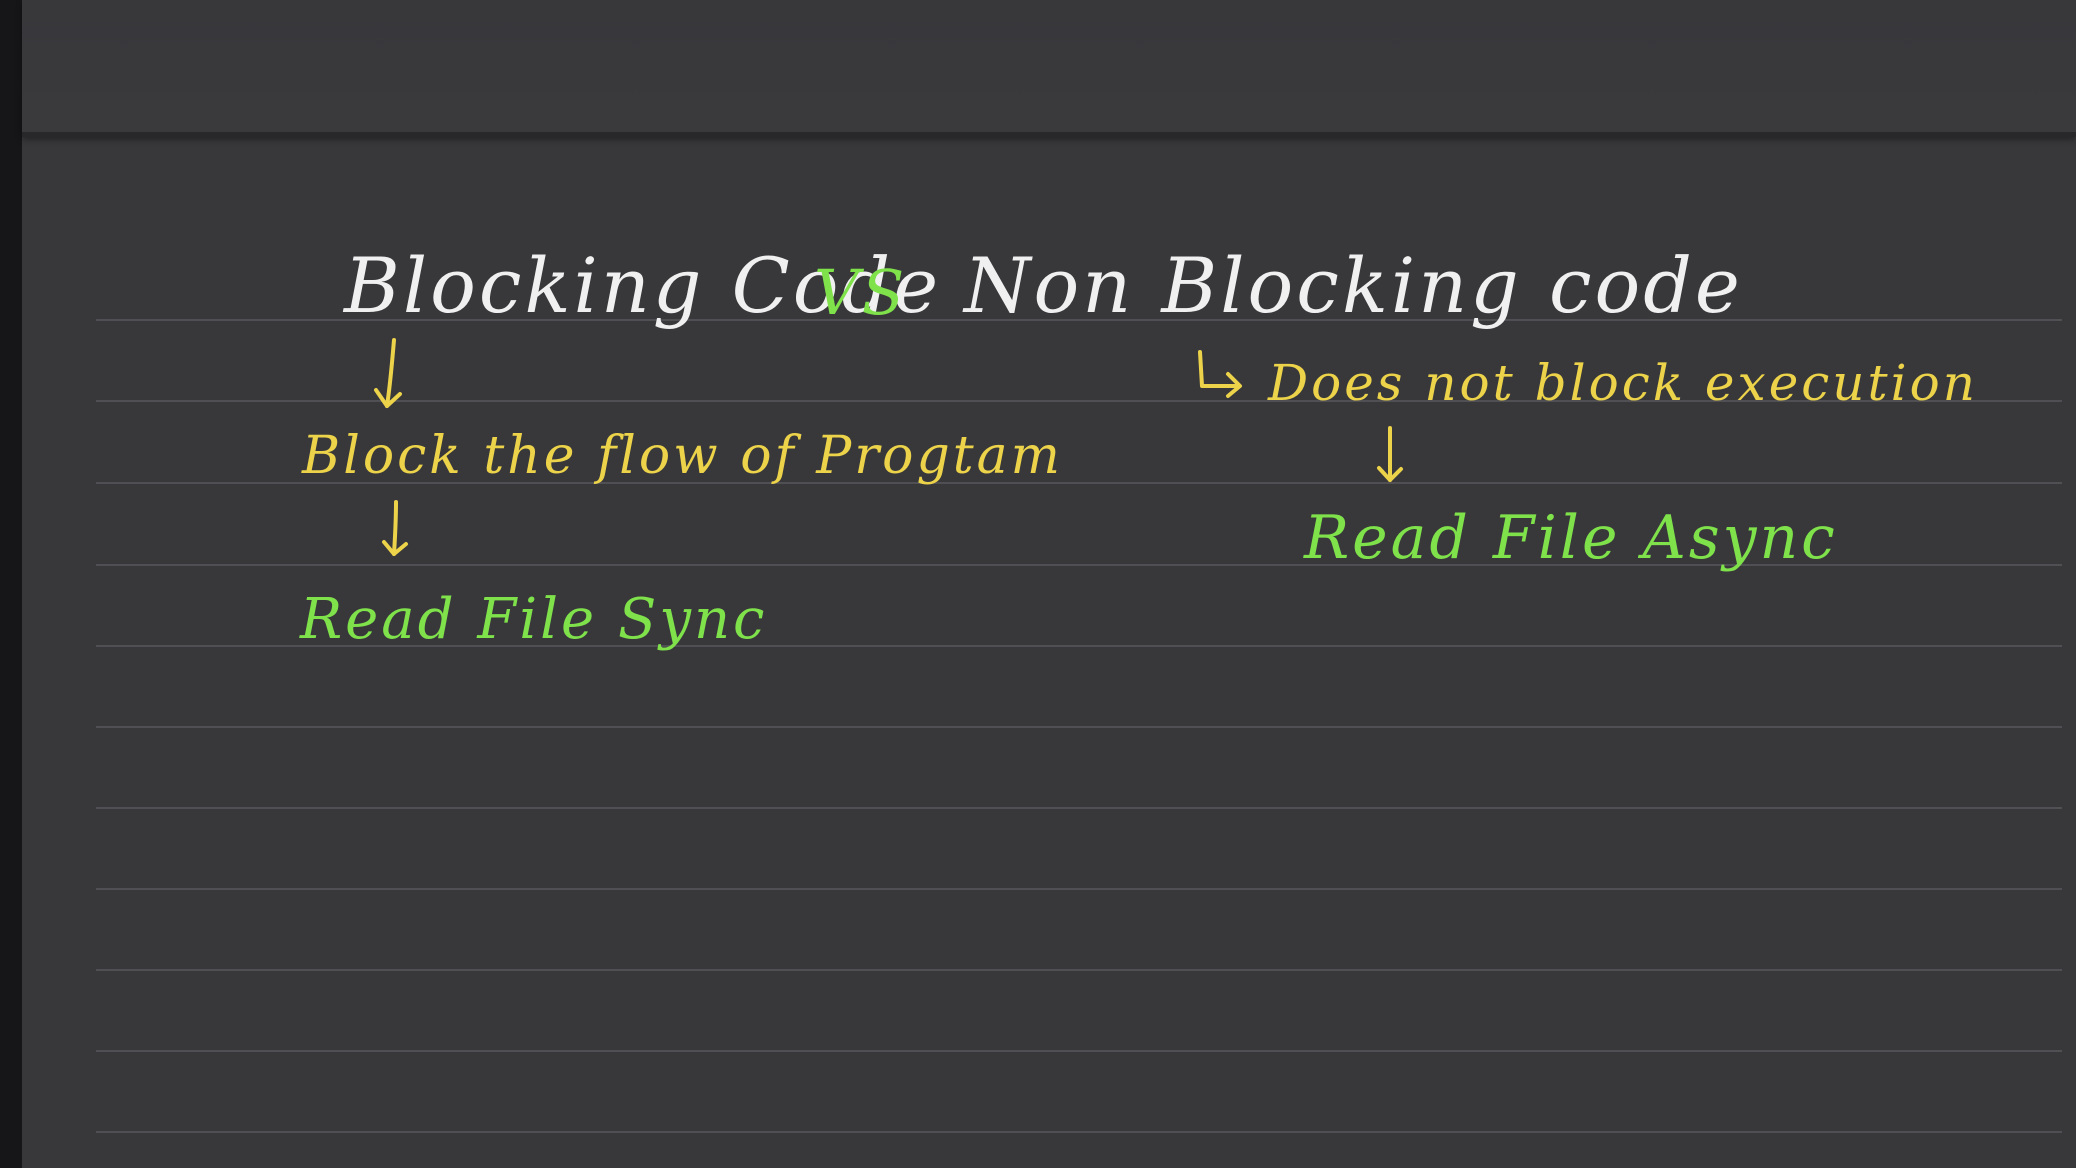  What do you see at coordinates (534, 619) in the screenshot?
I see `blocking-example: Read File Sync` at bounding box center [534, 619].